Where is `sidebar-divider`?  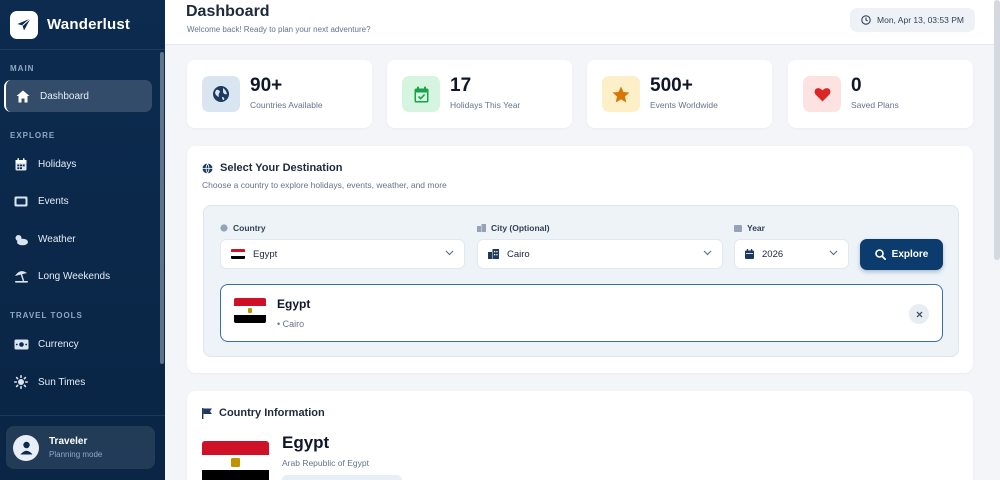 sidebar-divider is located at coordinates (82, 415).